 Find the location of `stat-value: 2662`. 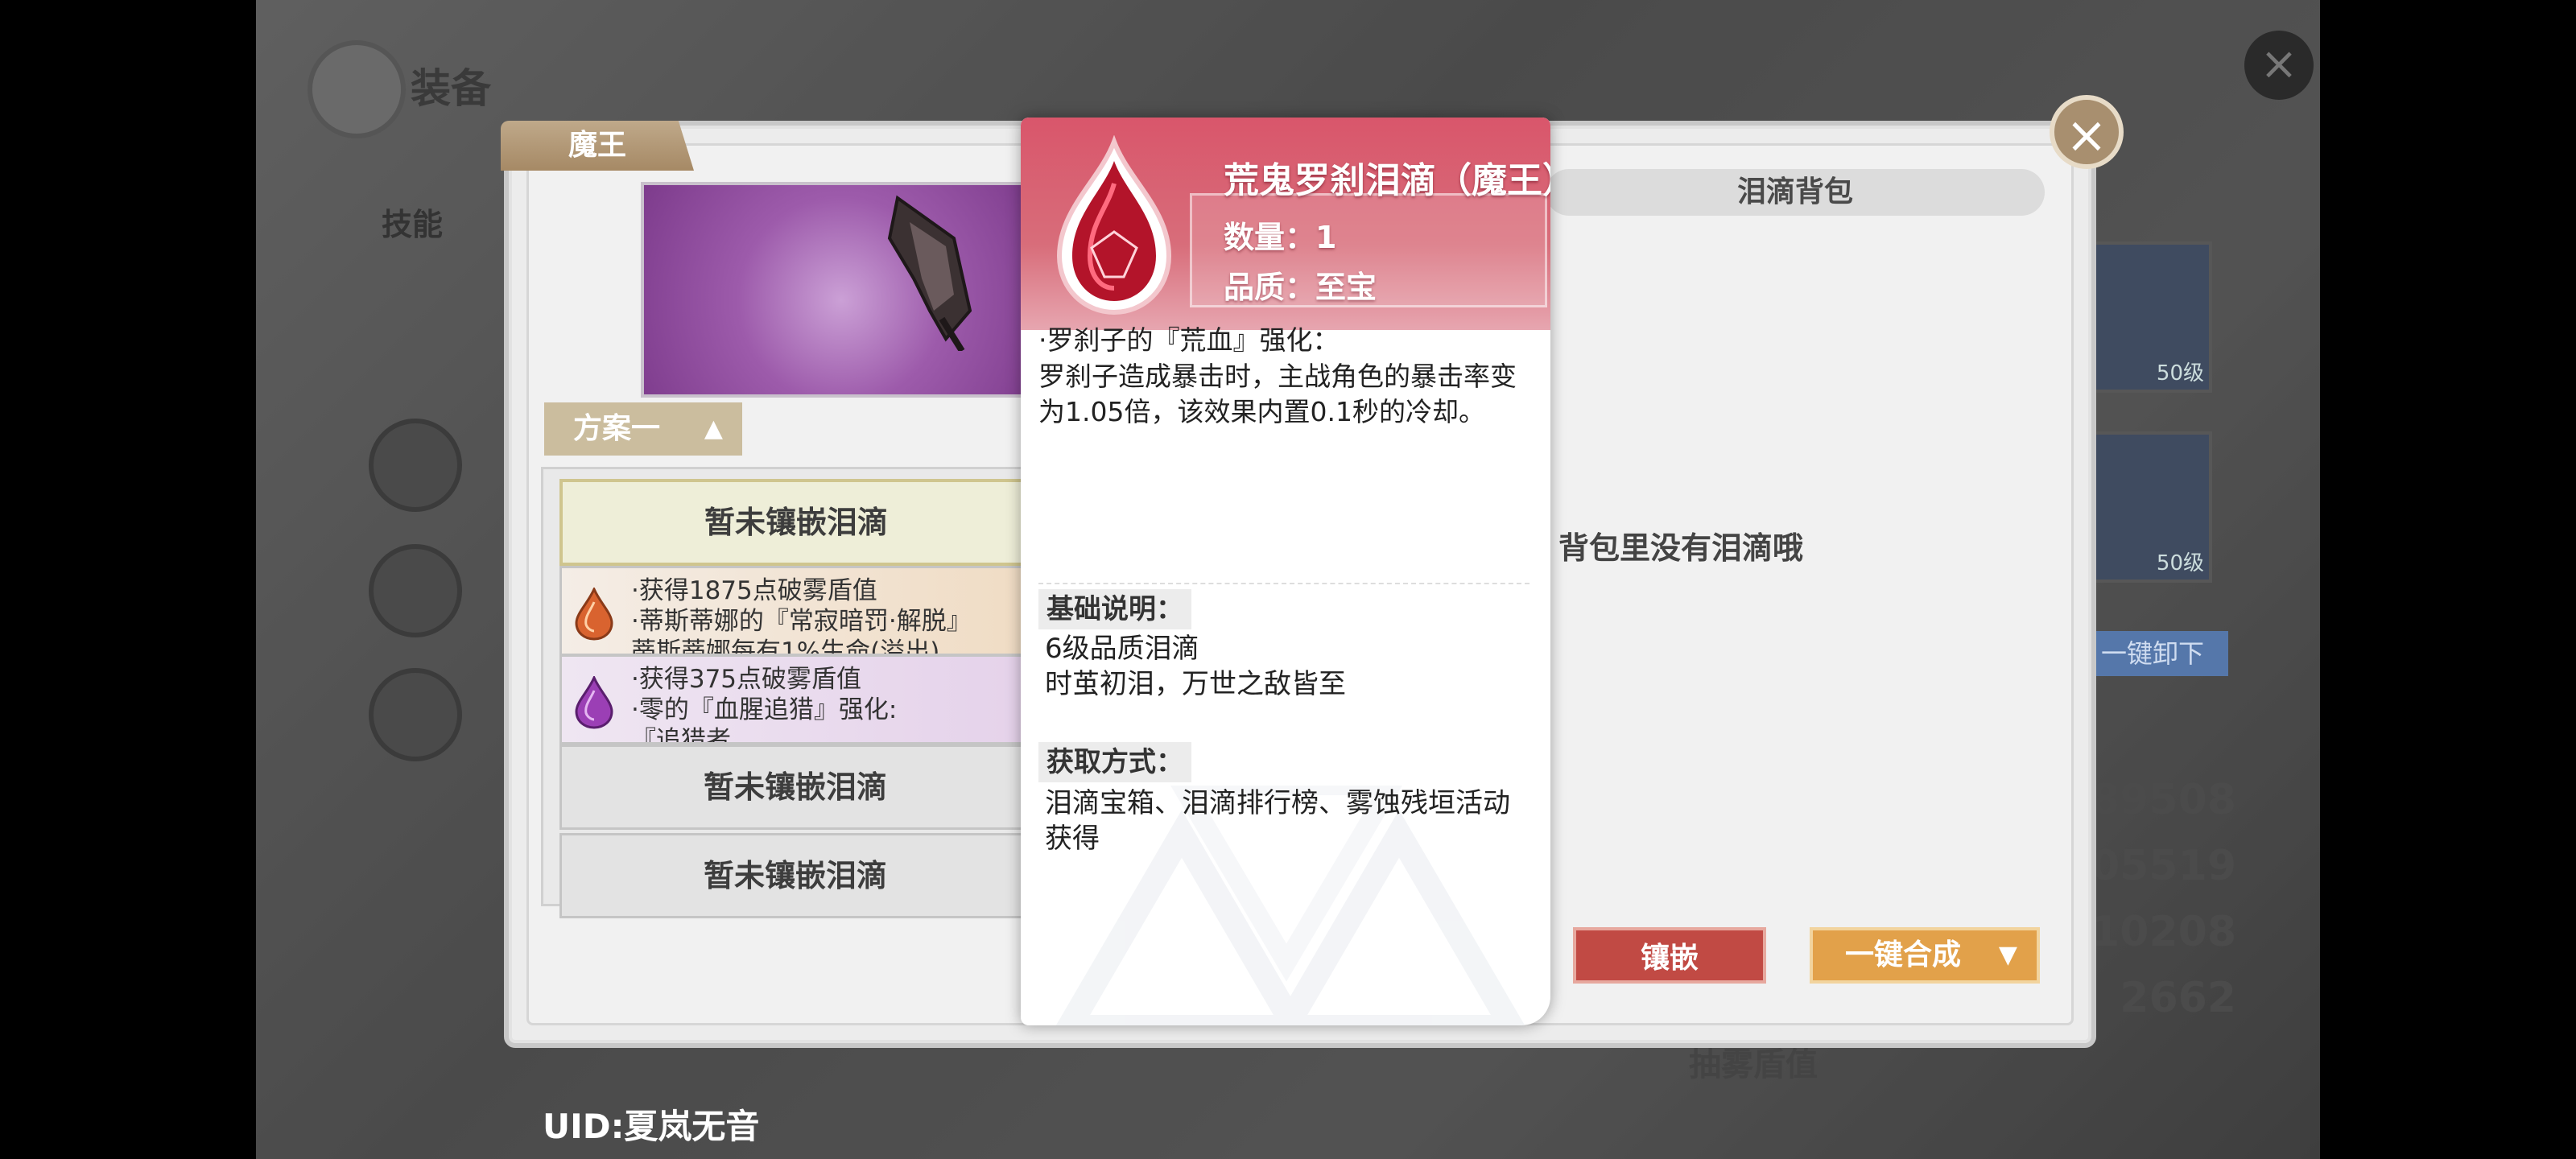

stat-value: 2662 is located at coordinates (2178, 998).